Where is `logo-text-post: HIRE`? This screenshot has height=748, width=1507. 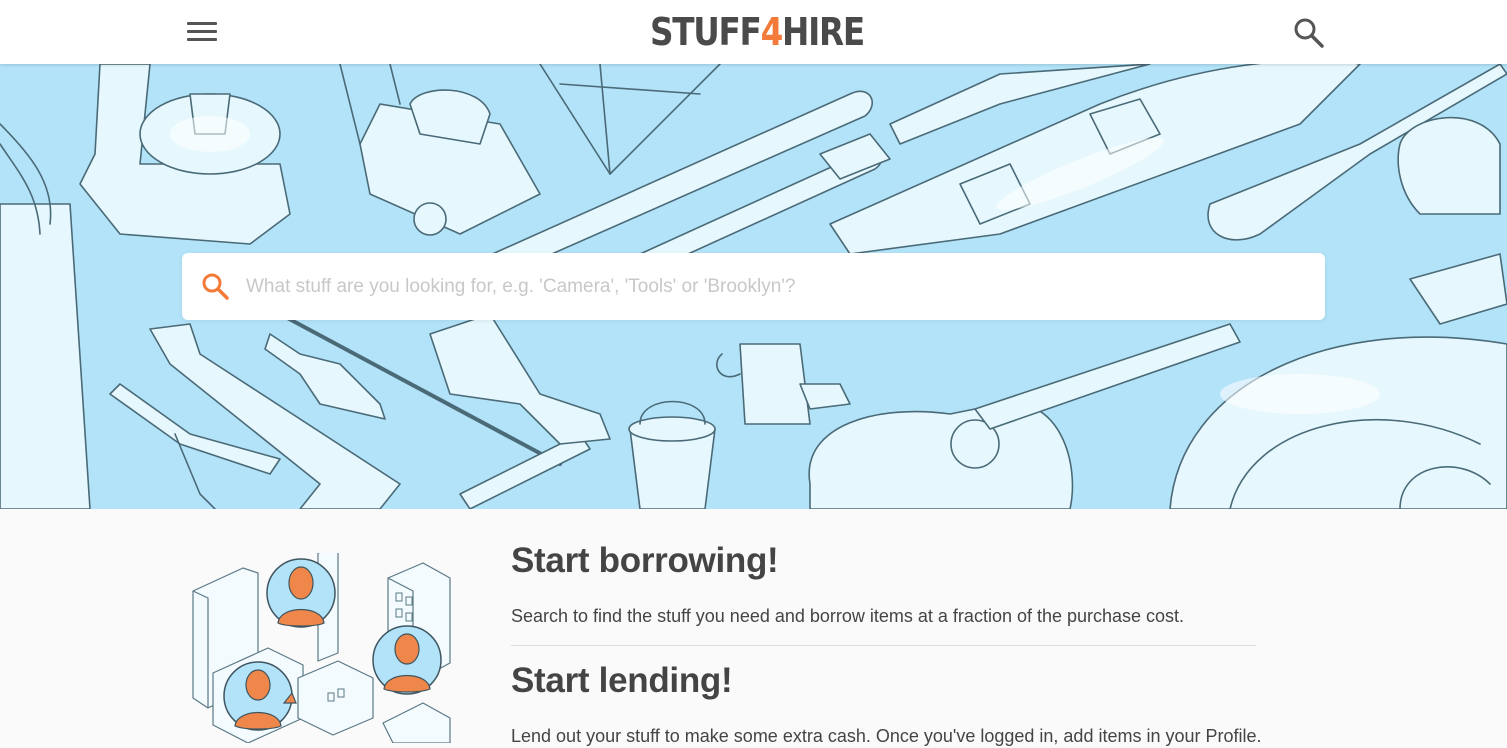 logo-text-post: HIRE is located at coordinates (823, 32).